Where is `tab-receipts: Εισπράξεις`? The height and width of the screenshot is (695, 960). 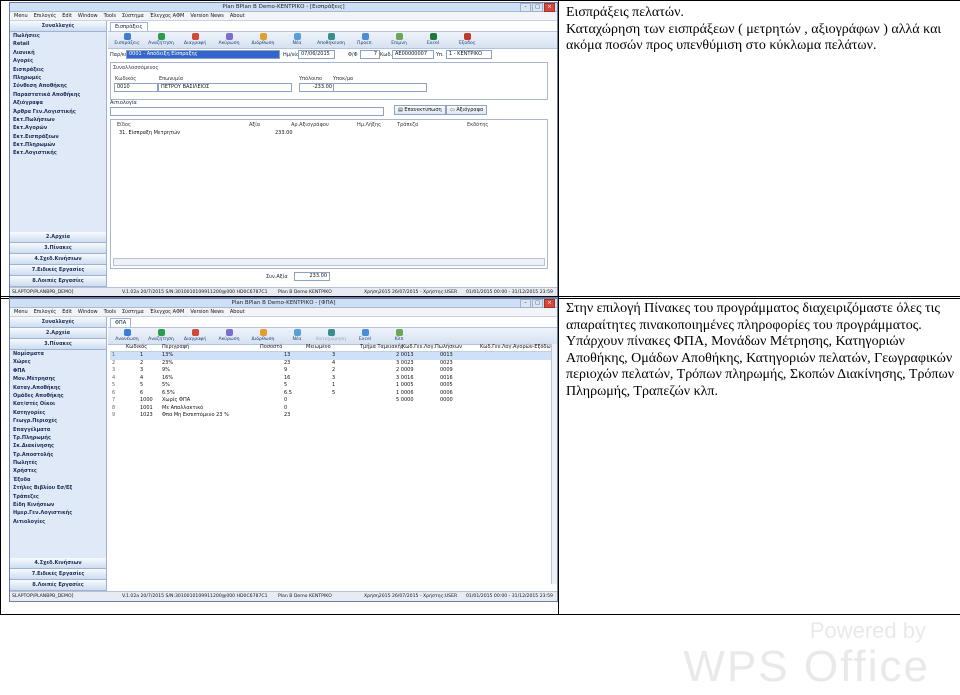
tab-receipts: Εισπράξεις is located at coordinates (129, 26).